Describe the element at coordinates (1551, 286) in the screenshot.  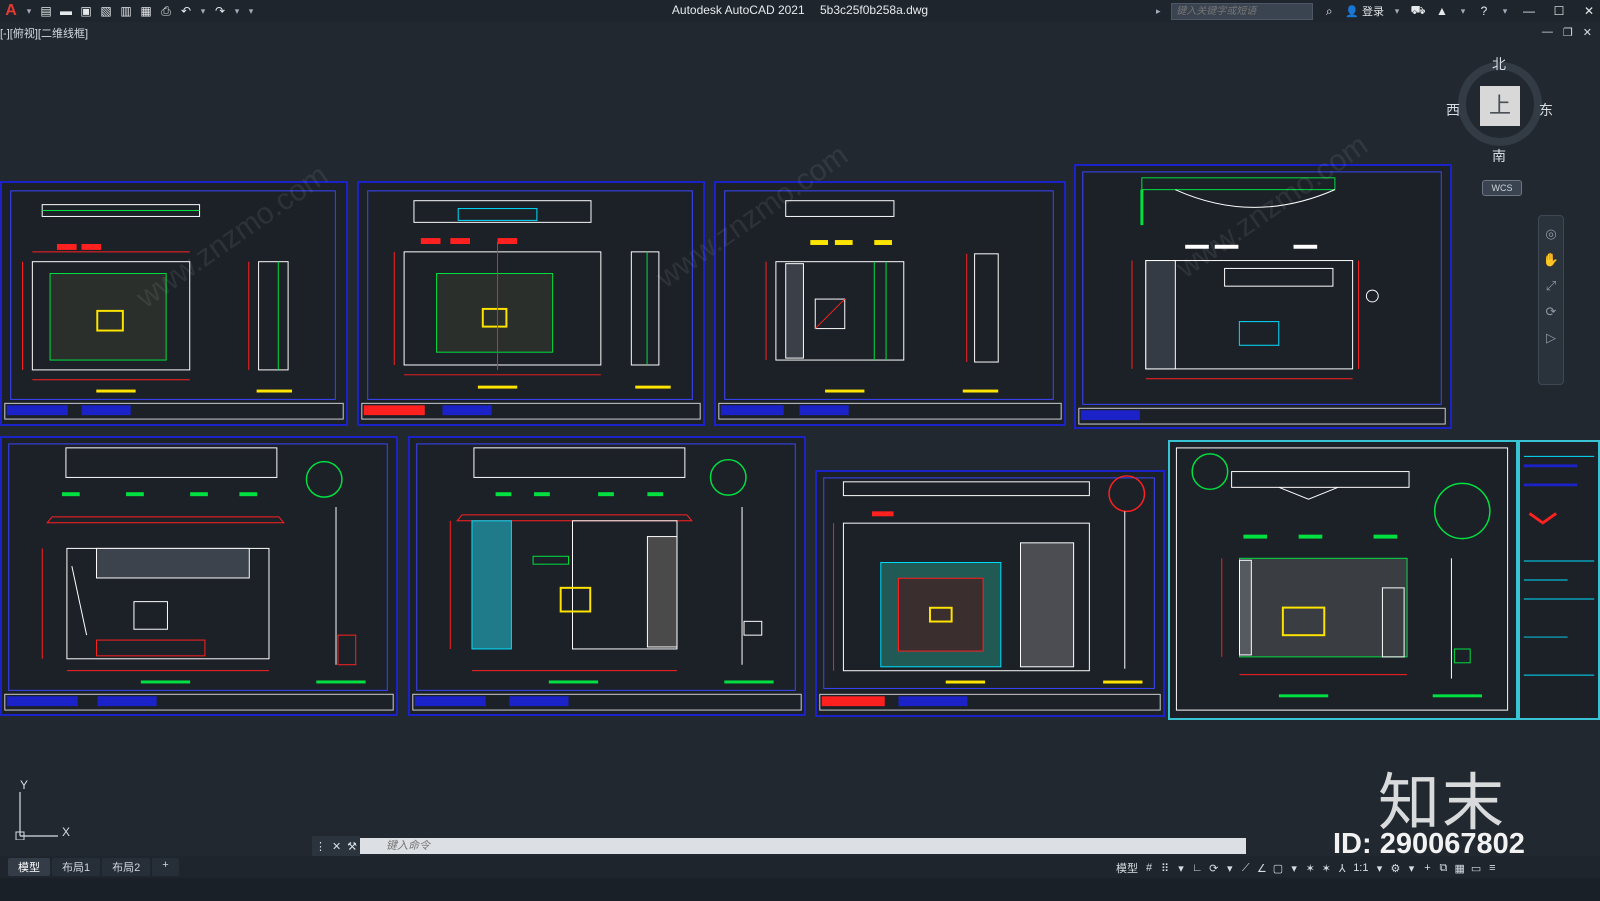
I see `zoom-icon: ⤢` at that location.